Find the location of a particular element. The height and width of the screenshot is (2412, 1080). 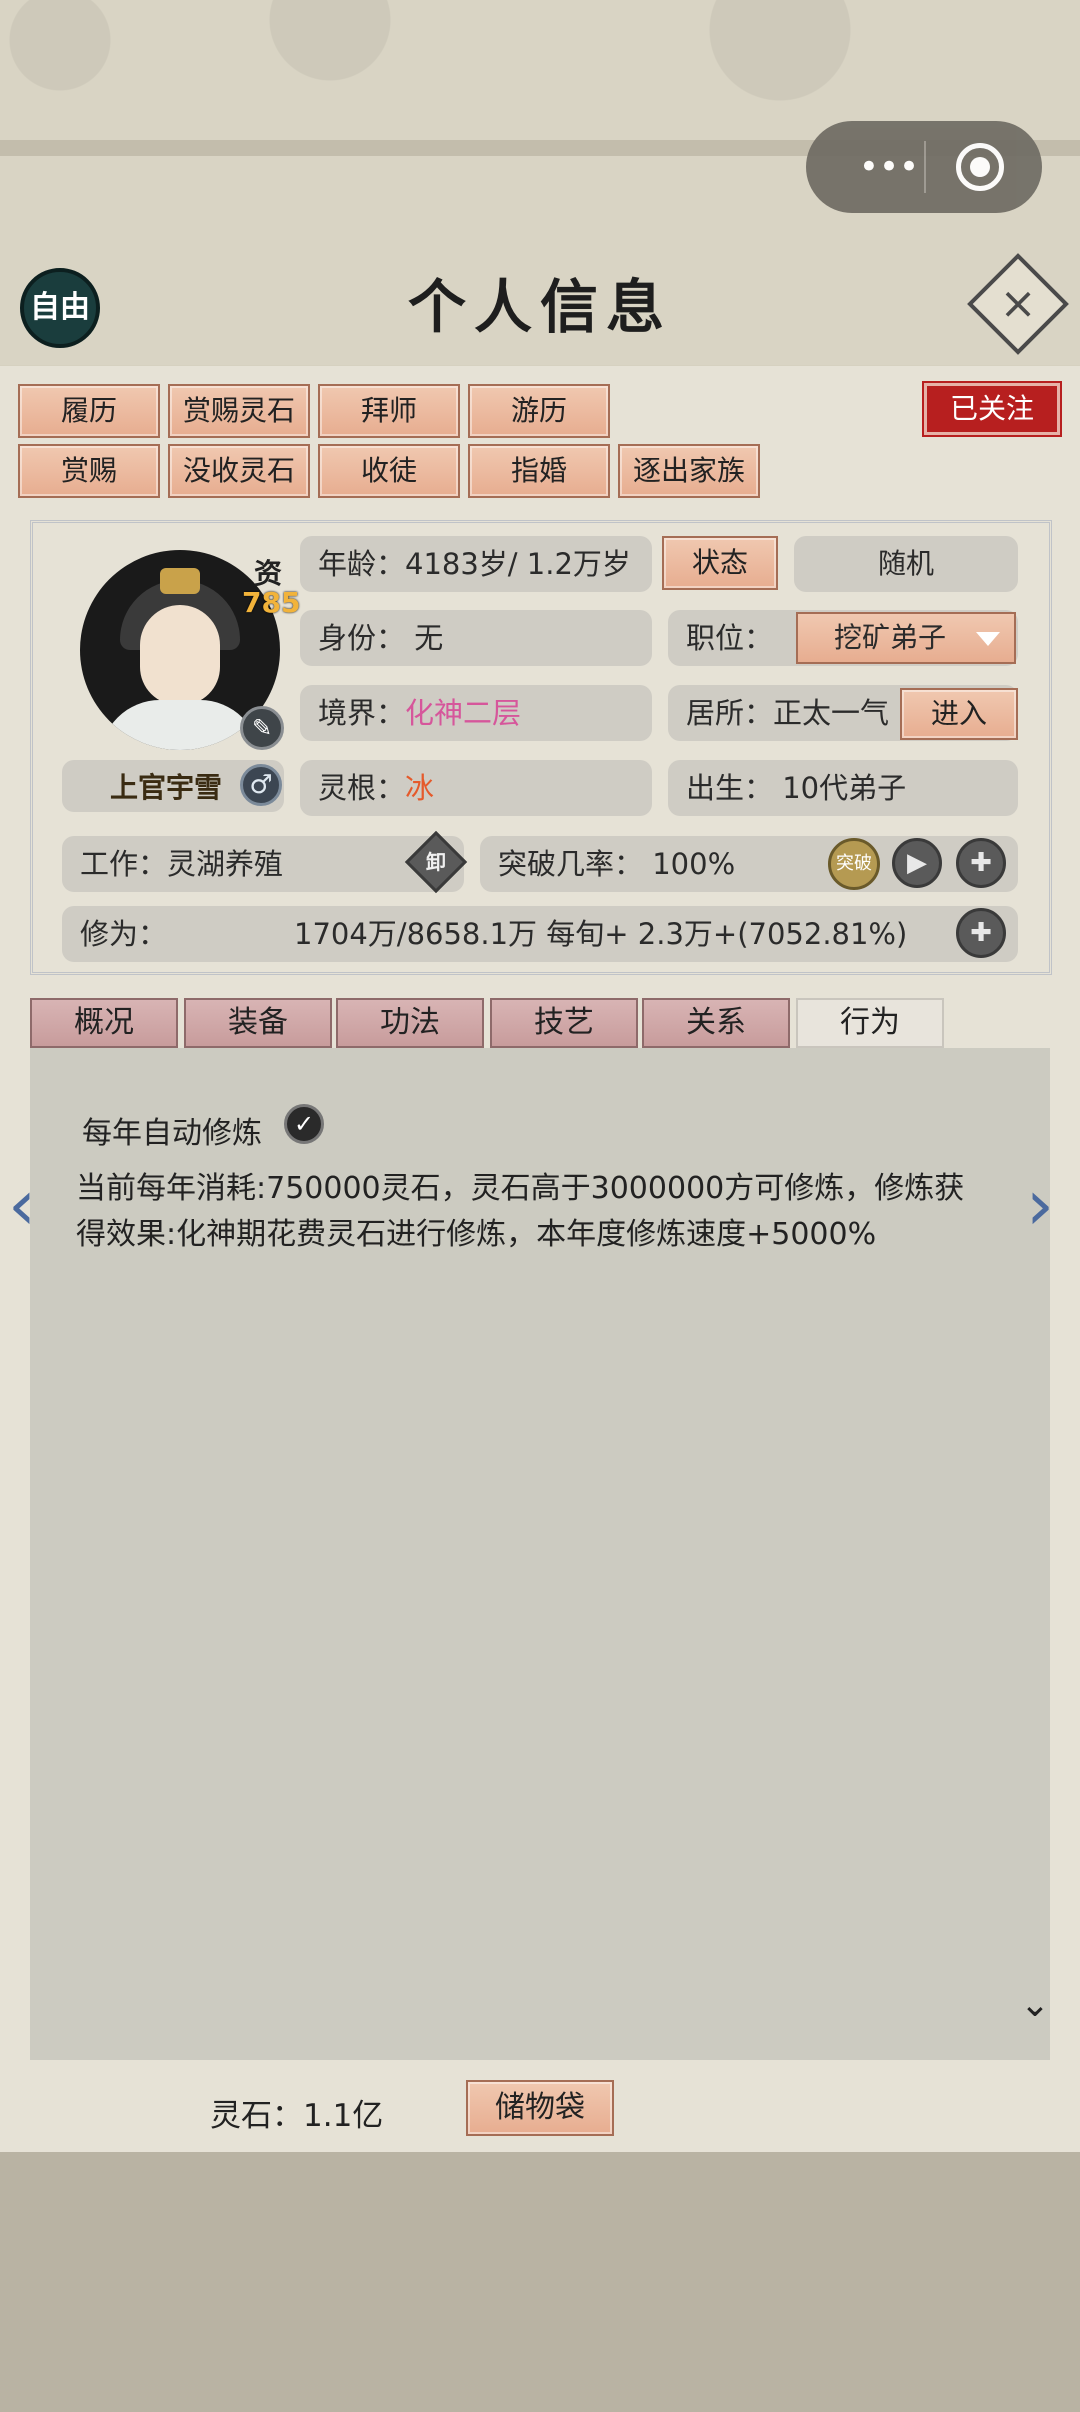

male-gender-icon: ♂ is located at coordinates (261, 785).